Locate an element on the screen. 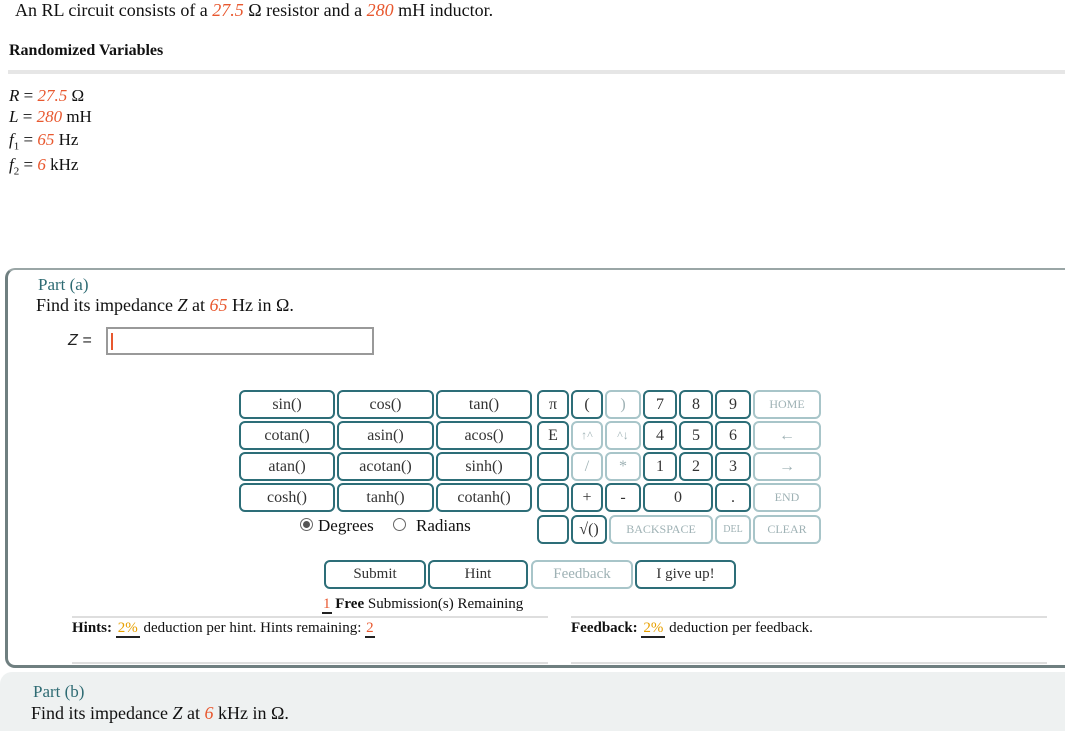  part-b-question: Find its impedance Z at 6 kHz in Ω. is located at coordinates (160, 713).